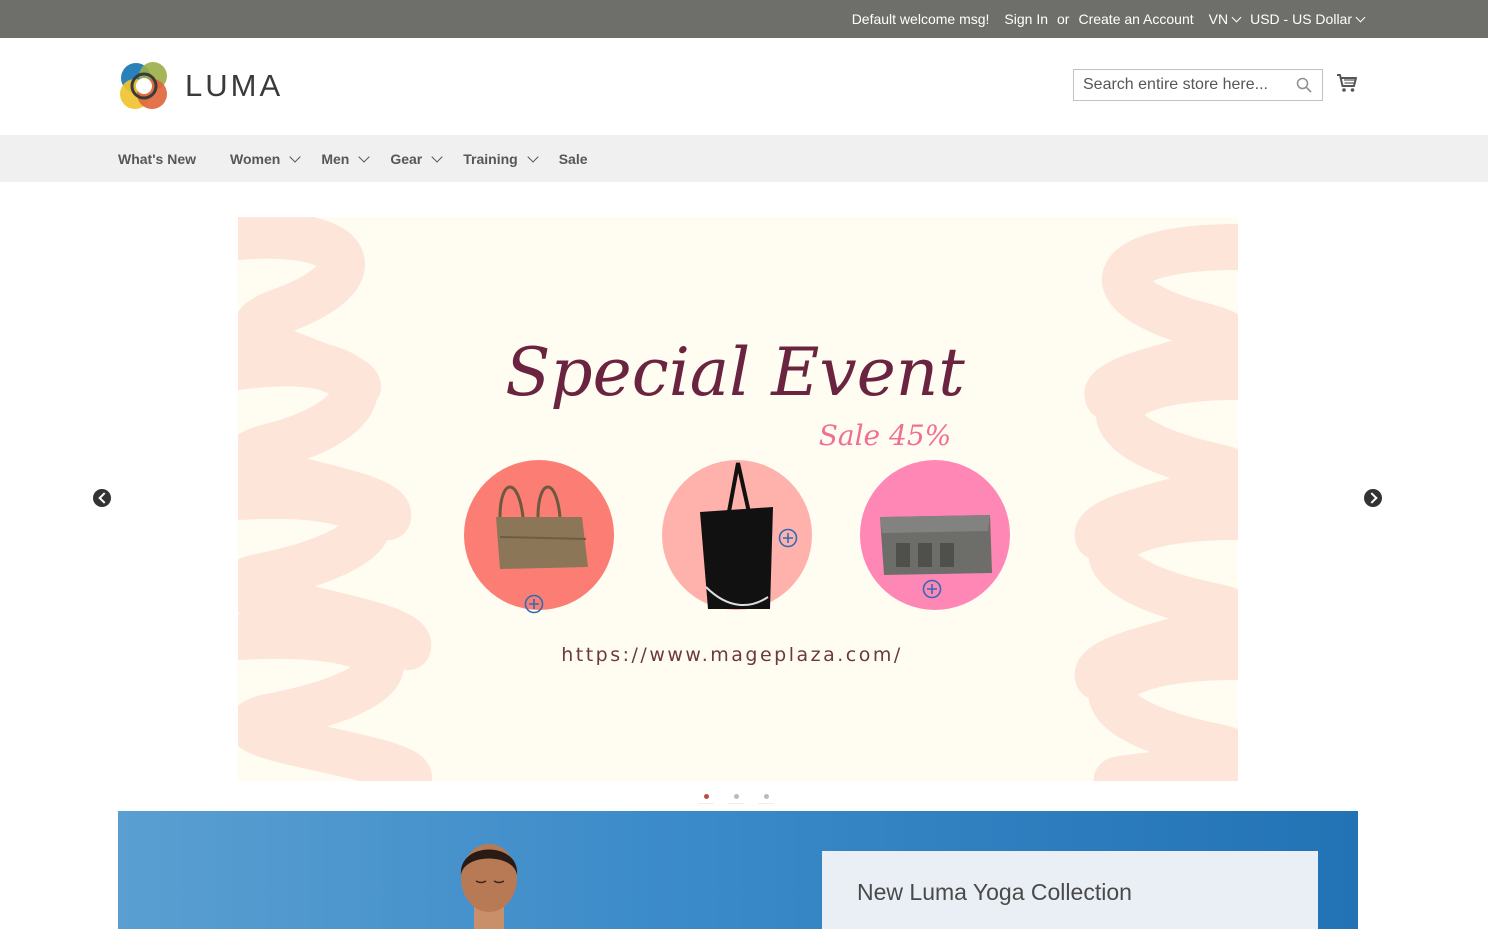 The height and width of the screenshot is (929, 1488). I want to click on language-switcher: VN, so click(1225, 19).